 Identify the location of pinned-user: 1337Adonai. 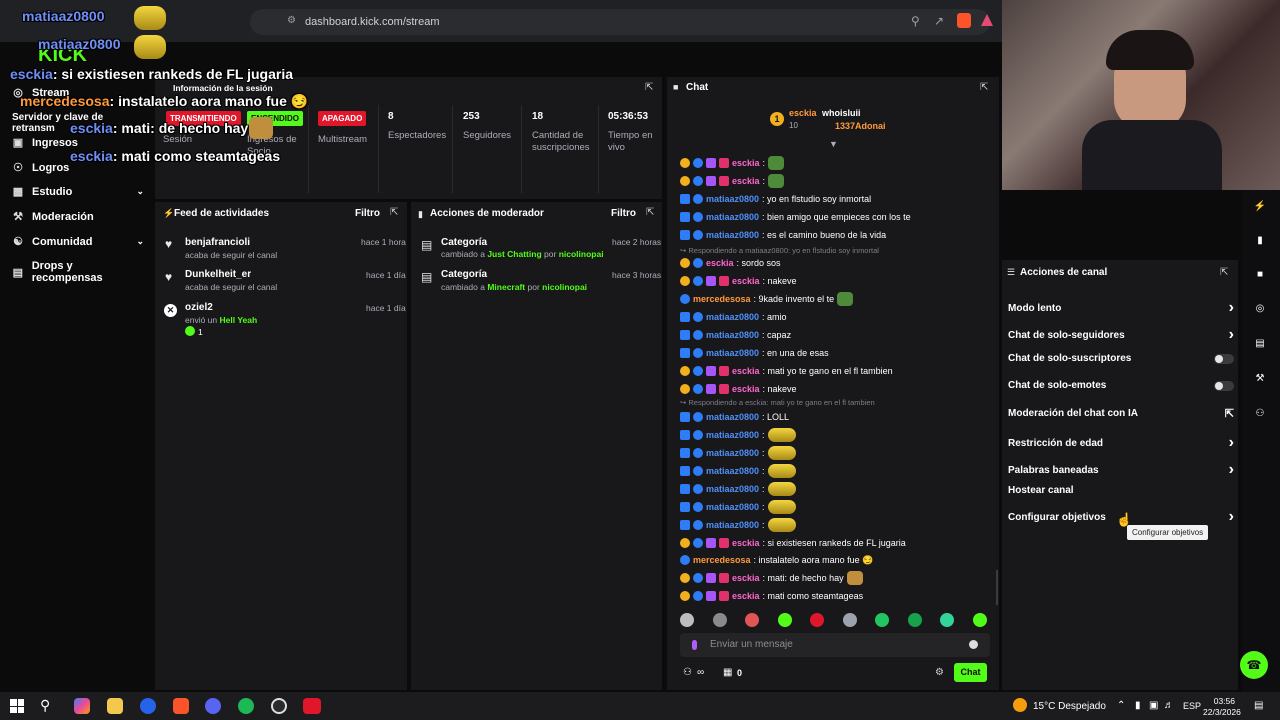
(860, 126).